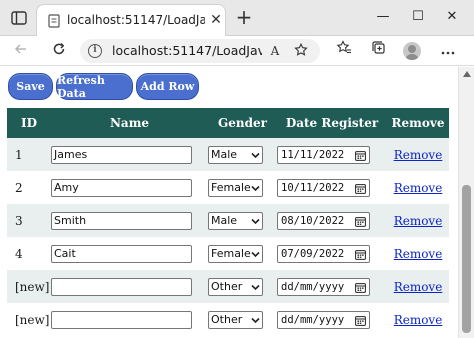 The image size is (474, 338). Describe the element at coordinates (94, 86) in the screenshot. I see `refresh-data-button: Refresh Data` at that location.